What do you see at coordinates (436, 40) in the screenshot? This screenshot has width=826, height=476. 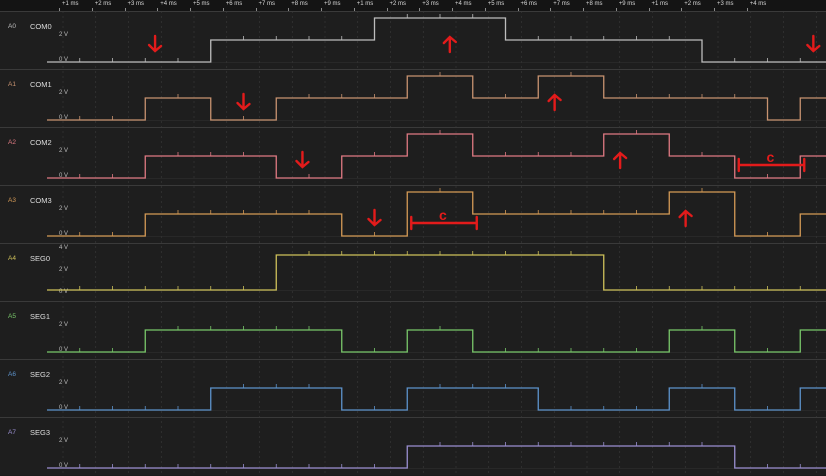 I see `waveform-com0` at bounding box center [436, 40].